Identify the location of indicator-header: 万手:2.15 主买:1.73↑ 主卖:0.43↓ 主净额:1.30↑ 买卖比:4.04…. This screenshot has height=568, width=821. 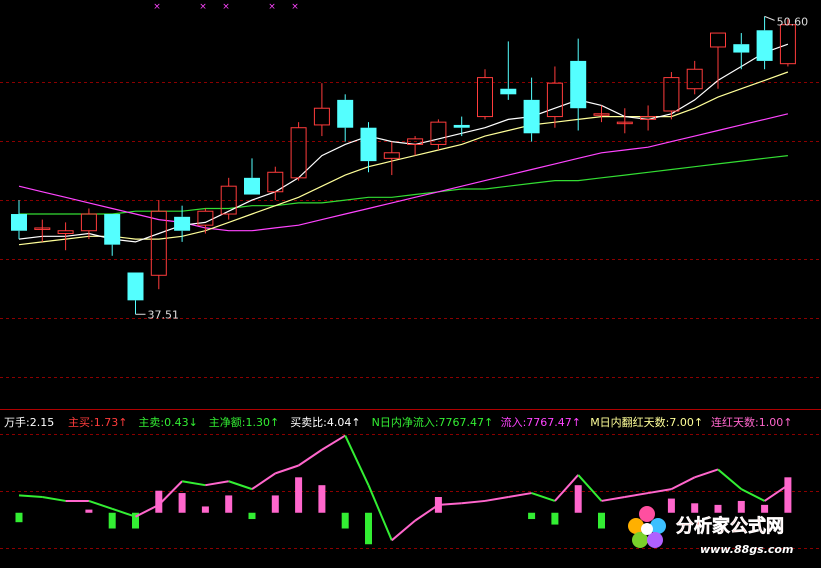
(398, 422).